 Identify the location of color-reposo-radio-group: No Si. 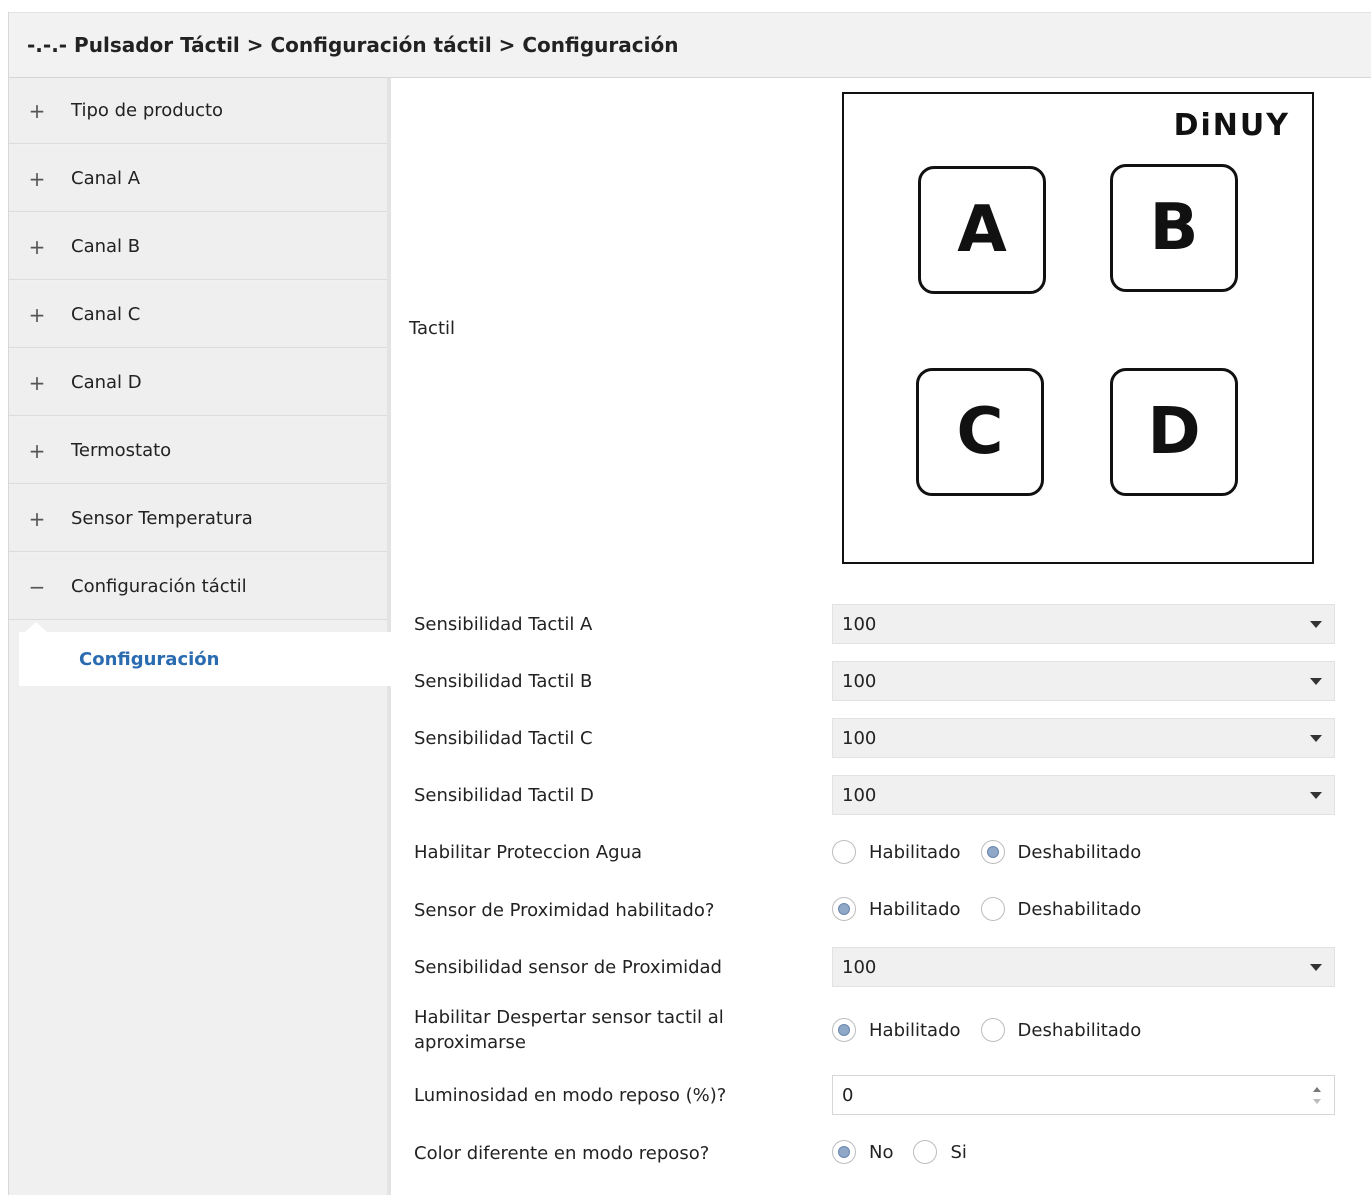
(909, 1152).